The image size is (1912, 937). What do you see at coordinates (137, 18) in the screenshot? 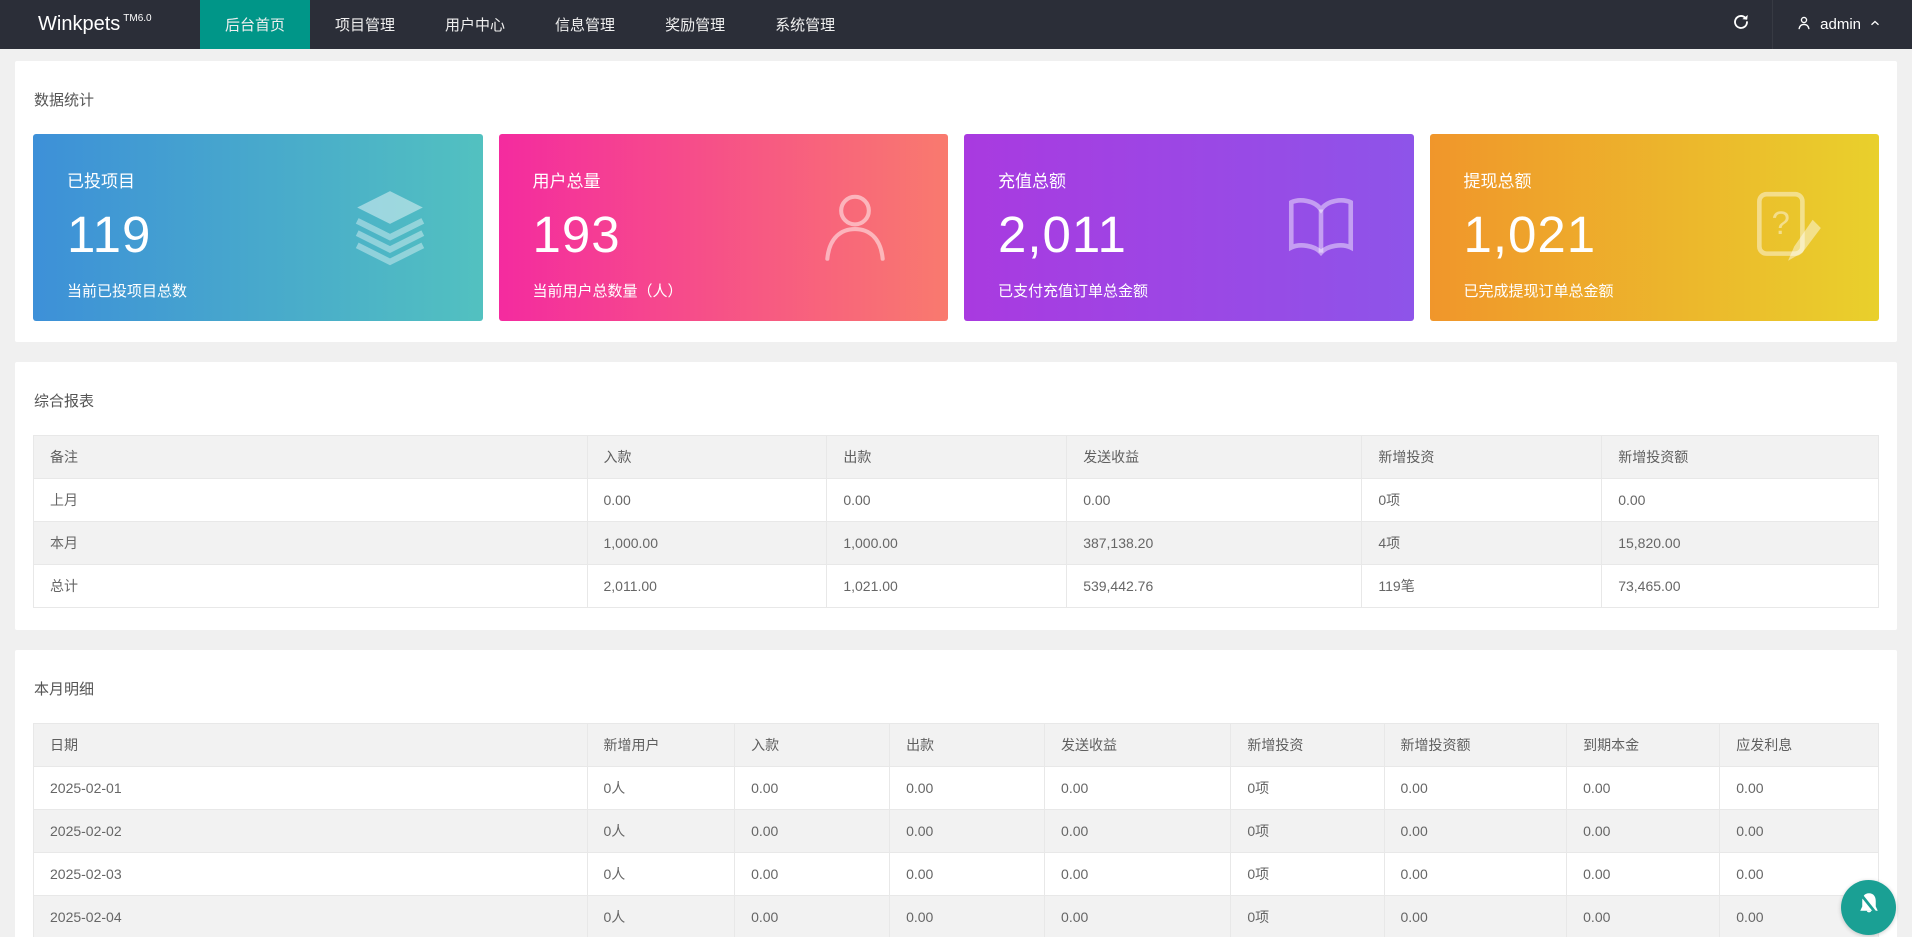
I see `brand-version: TM6.0` at bounding box center [137, 18].